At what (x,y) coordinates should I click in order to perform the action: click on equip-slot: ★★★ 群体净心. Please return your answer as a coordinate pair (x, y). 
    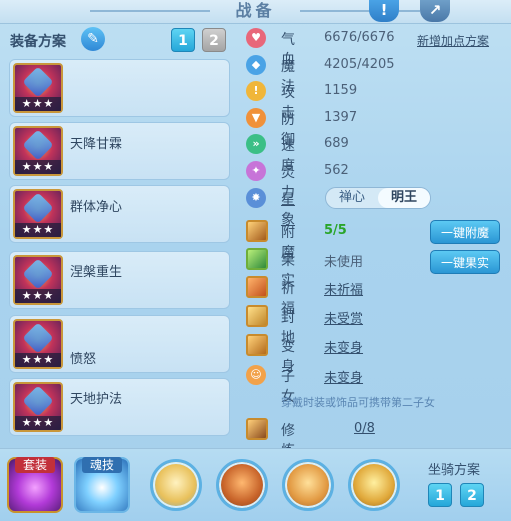
    Looking at the image, I should click on (119, 214).